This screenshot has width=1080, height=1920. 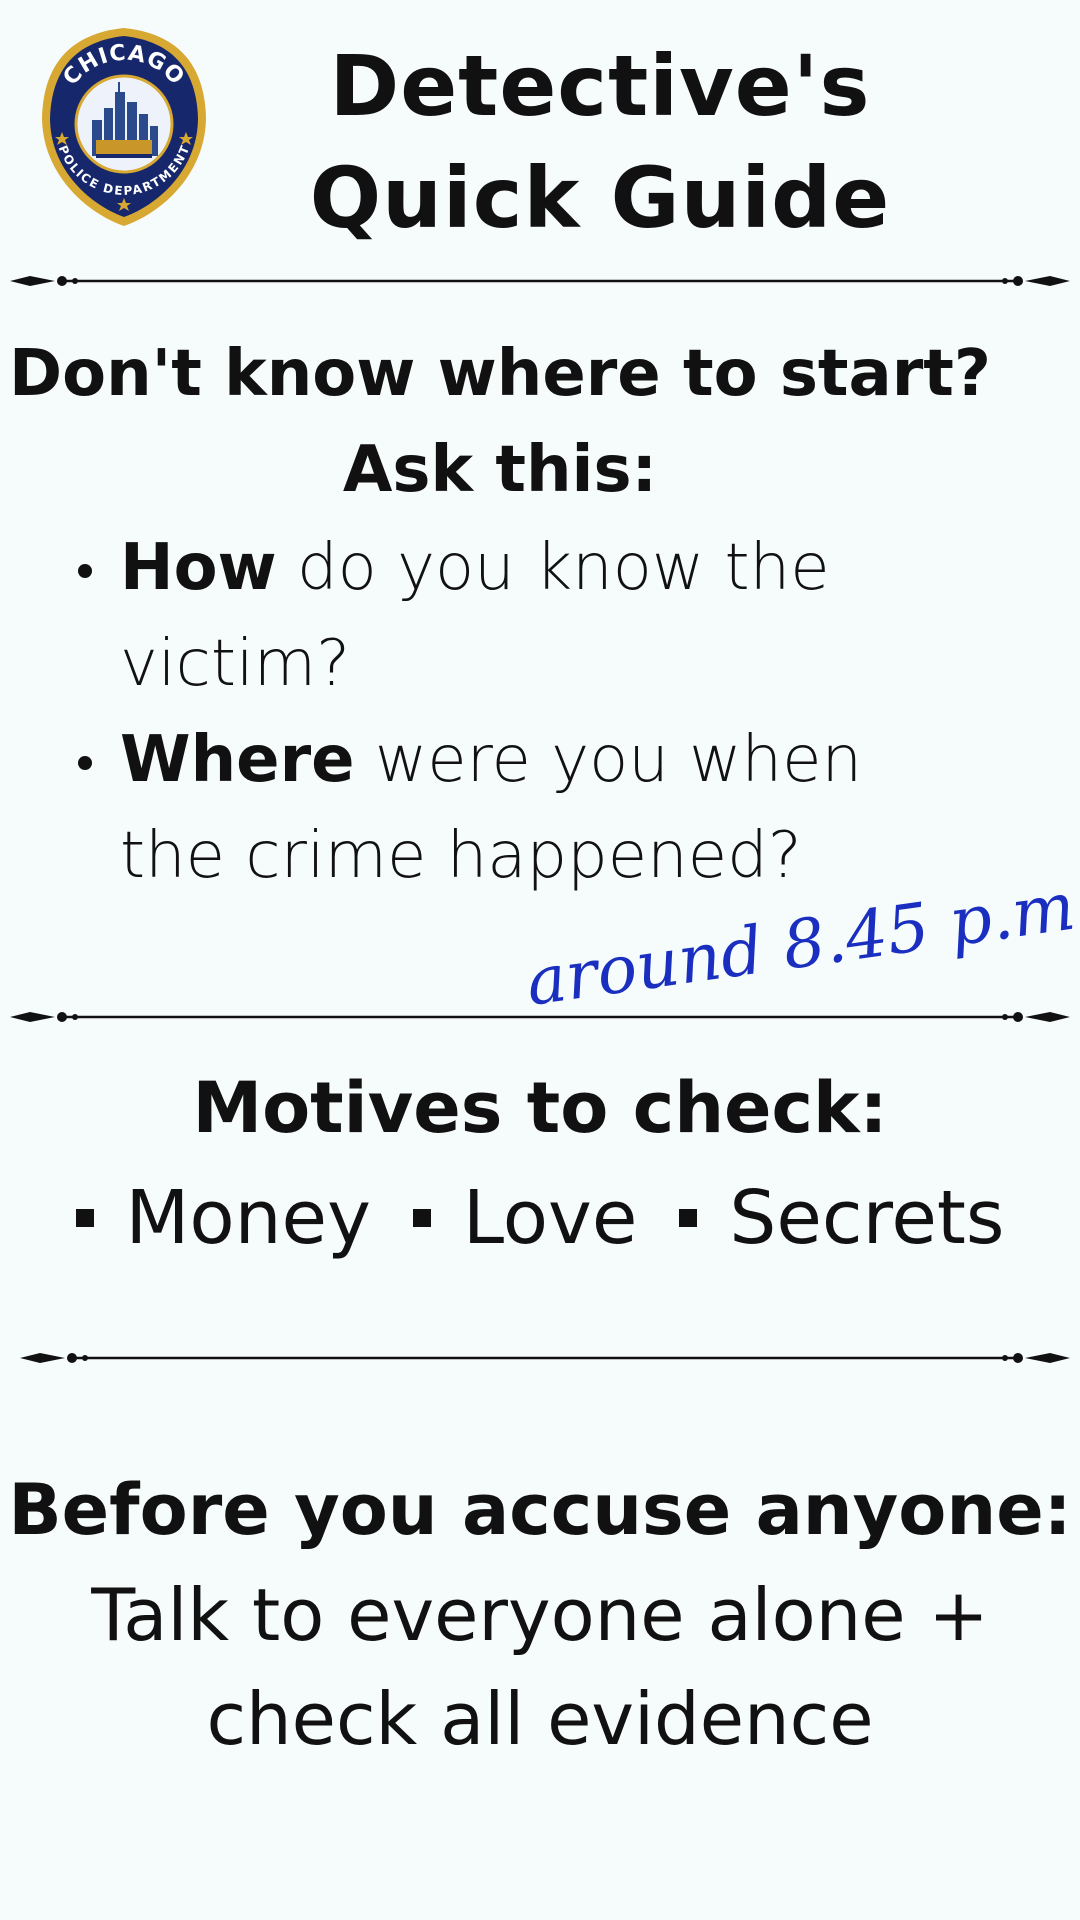 I want to click on motive-label: Money, so click(x=248, y=1218).